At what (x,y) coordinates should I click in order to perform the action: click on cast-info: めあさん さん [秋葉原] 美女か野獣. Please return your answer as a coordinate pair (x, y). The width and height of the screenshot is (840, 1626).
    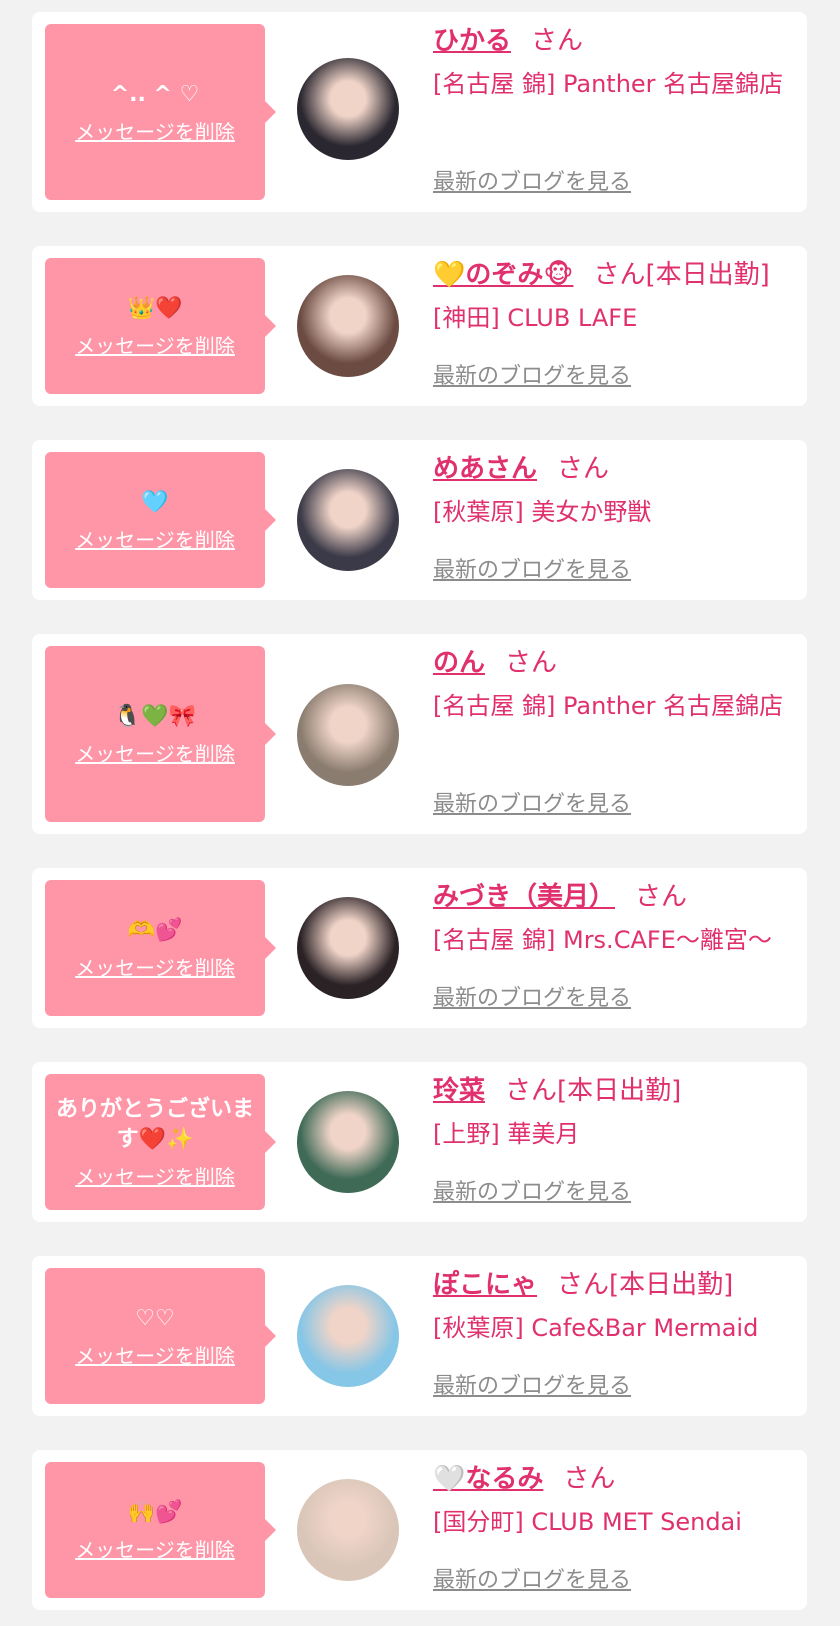
    Looking at the image, I should click on (613, 492).